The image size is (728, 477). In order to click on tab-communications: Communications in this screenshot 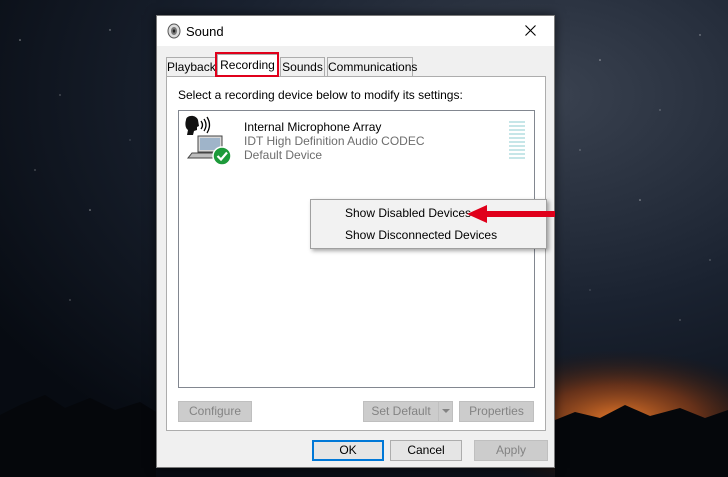, I will do `click(372, 66)`.